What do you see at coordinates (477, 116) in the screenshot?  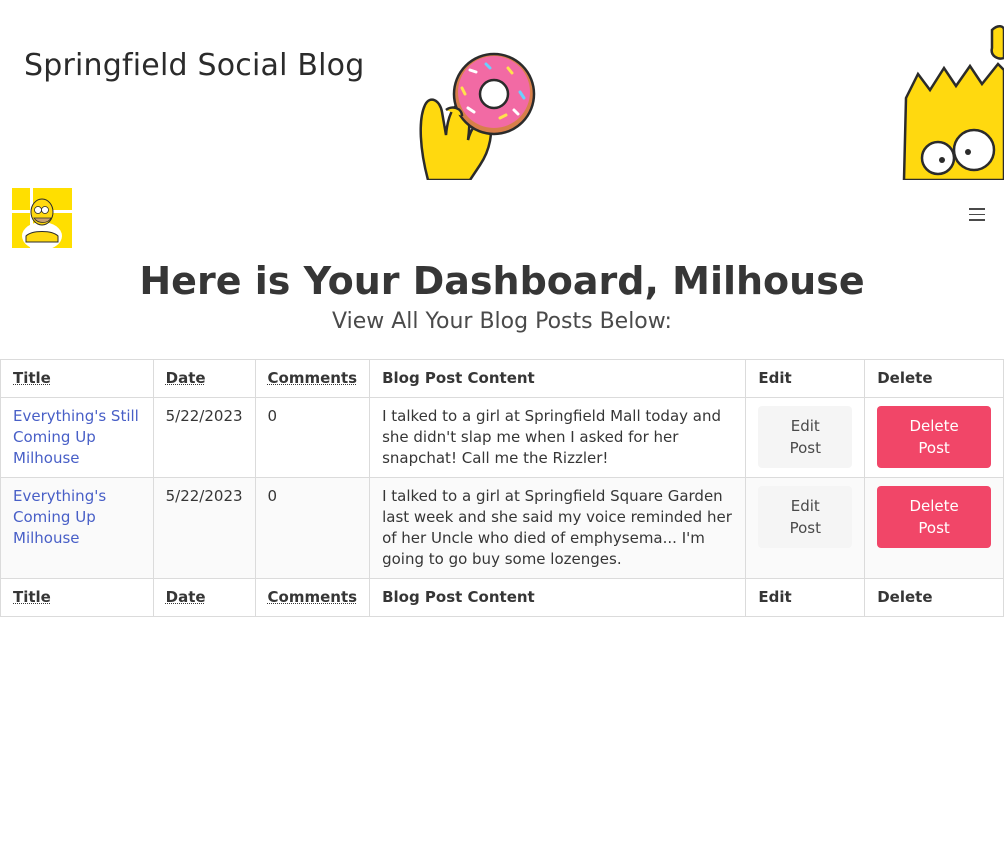 I see `donut-hand-icon` at bounding box center [477, 116].